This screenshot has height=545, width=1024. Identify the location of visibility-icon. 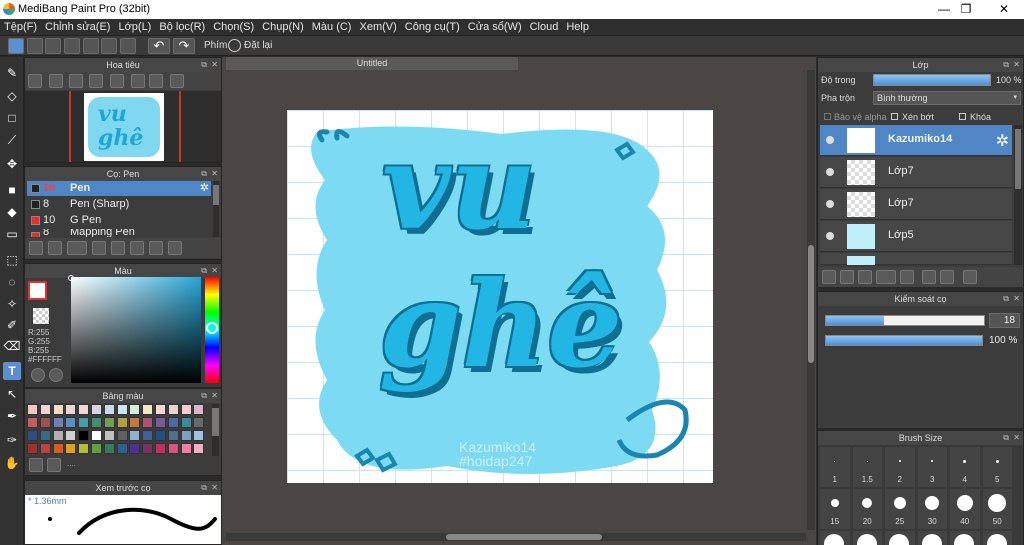
(830, 172).